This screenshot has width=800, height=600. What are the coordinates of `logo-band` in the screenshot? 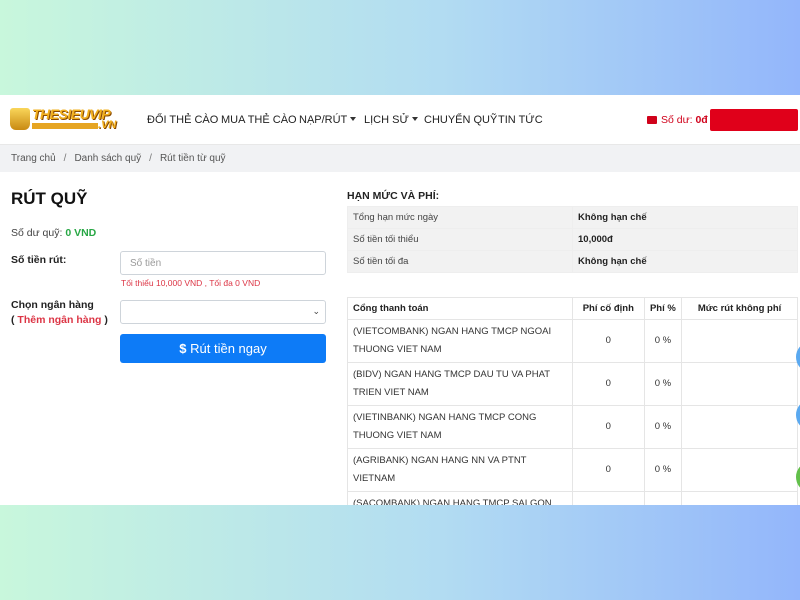 It's located at (65, 126).